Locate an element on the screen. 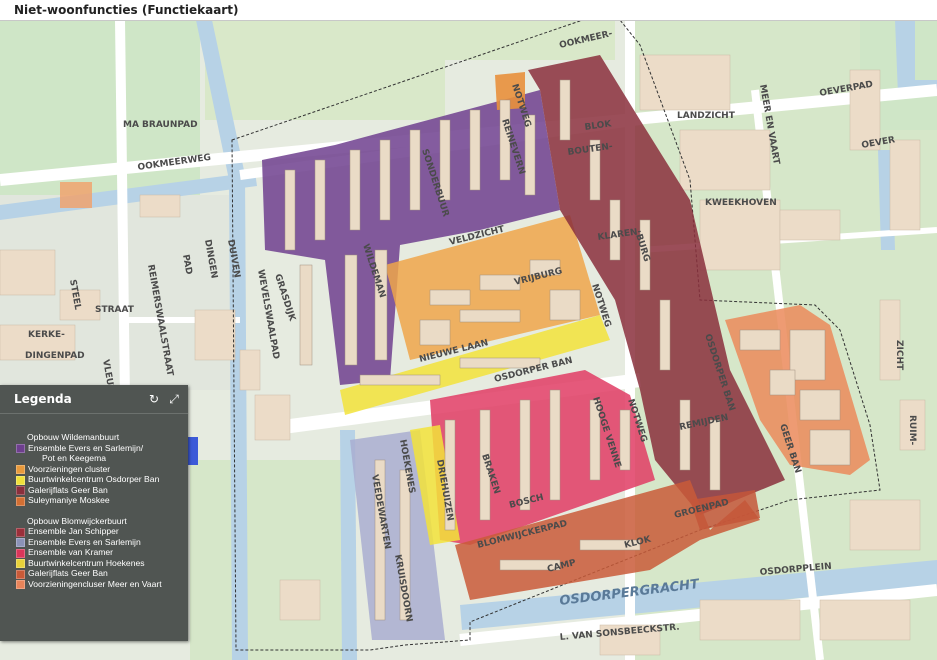 The height and width of the screenshot is (660, 937). collapse-icon: ⤢ is located at coordinates (174, 399).